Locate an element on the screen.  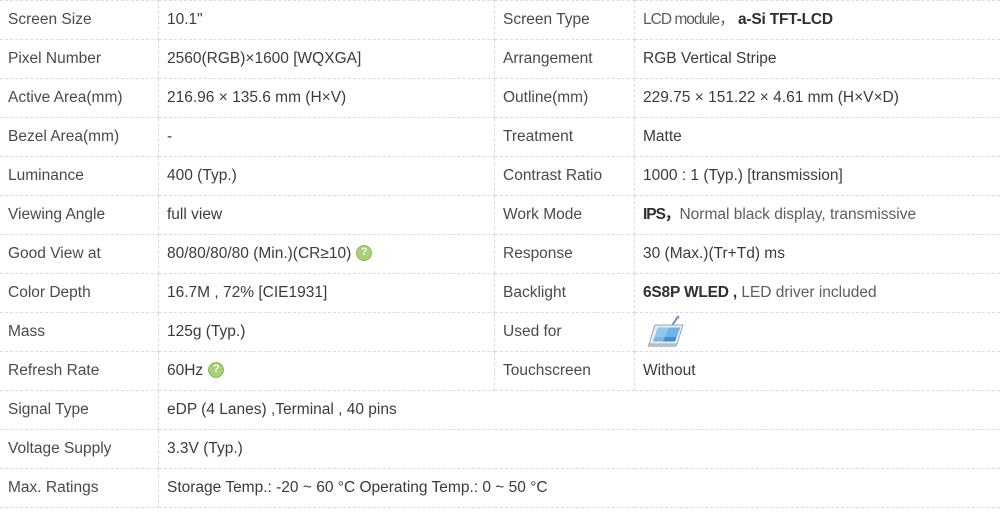
good-view-at-text: 80/80/80/80 (Min.)(CR≥10) is located at coordinates (259, 254).